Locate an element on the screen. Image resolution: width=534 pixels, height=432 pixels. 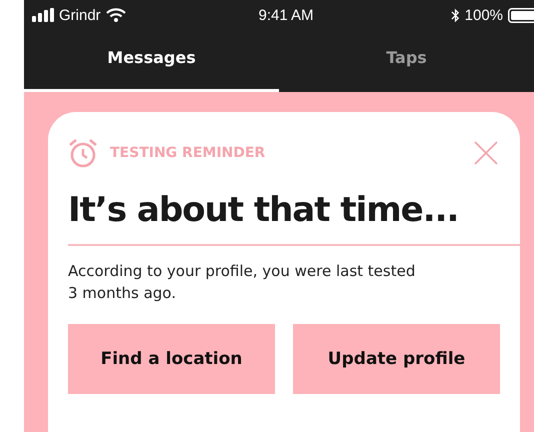
alarm-clock-icon is located at coordinates (83, 153).